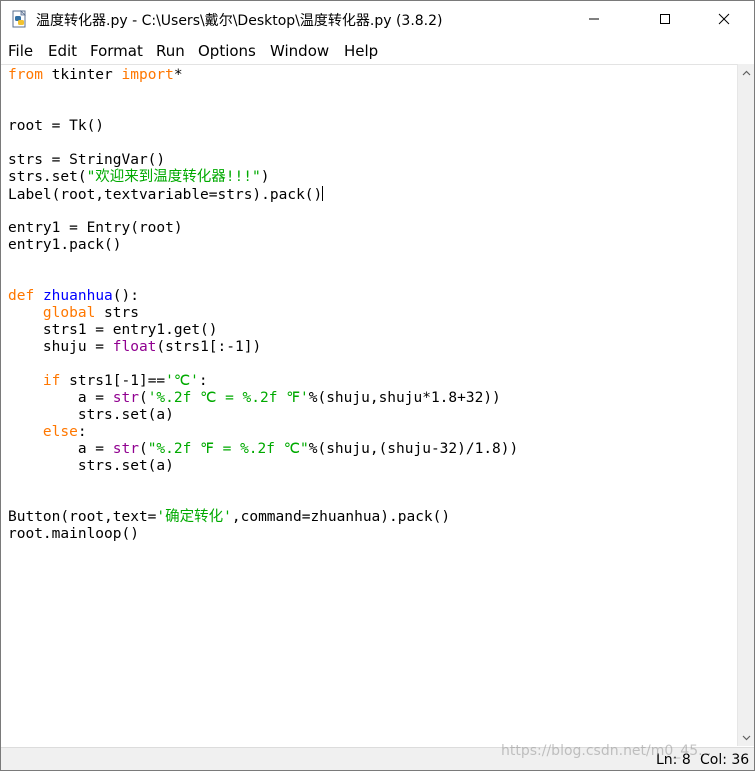 The width and height of the screenshot is (755, 771). What do you see at coordinates (20, 19) in the screenshot?
I see `python-file-icon` at bounding box center [20, 19].